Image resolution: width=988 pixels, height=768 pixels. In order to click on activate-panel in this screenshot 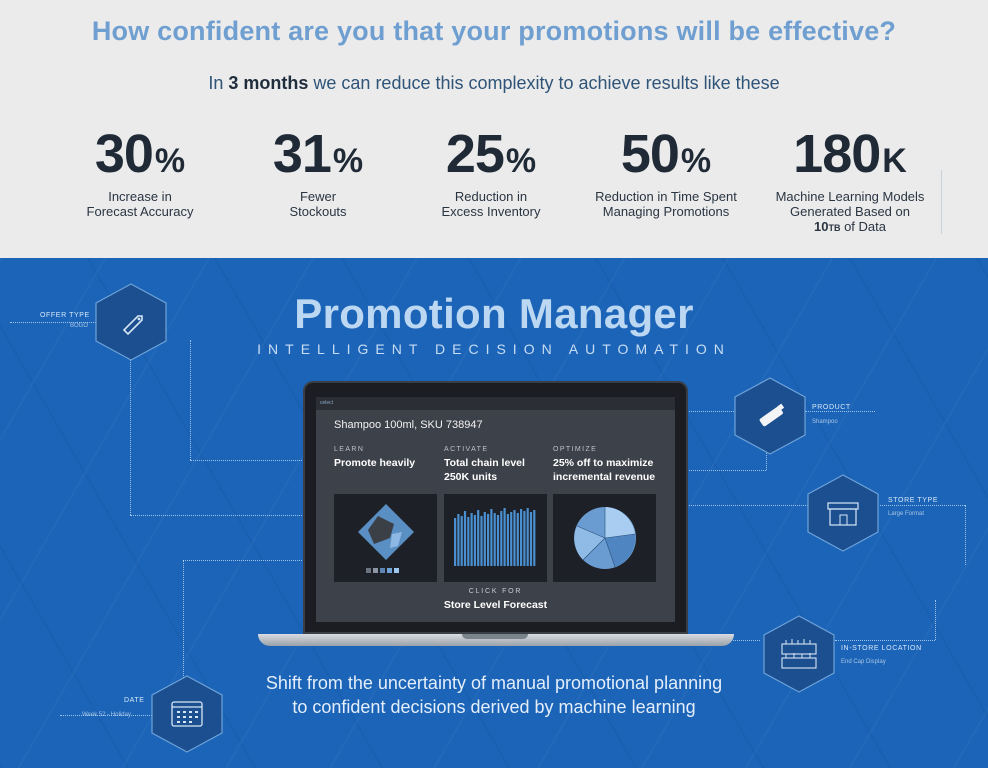, I will do `click(495, 538)`.